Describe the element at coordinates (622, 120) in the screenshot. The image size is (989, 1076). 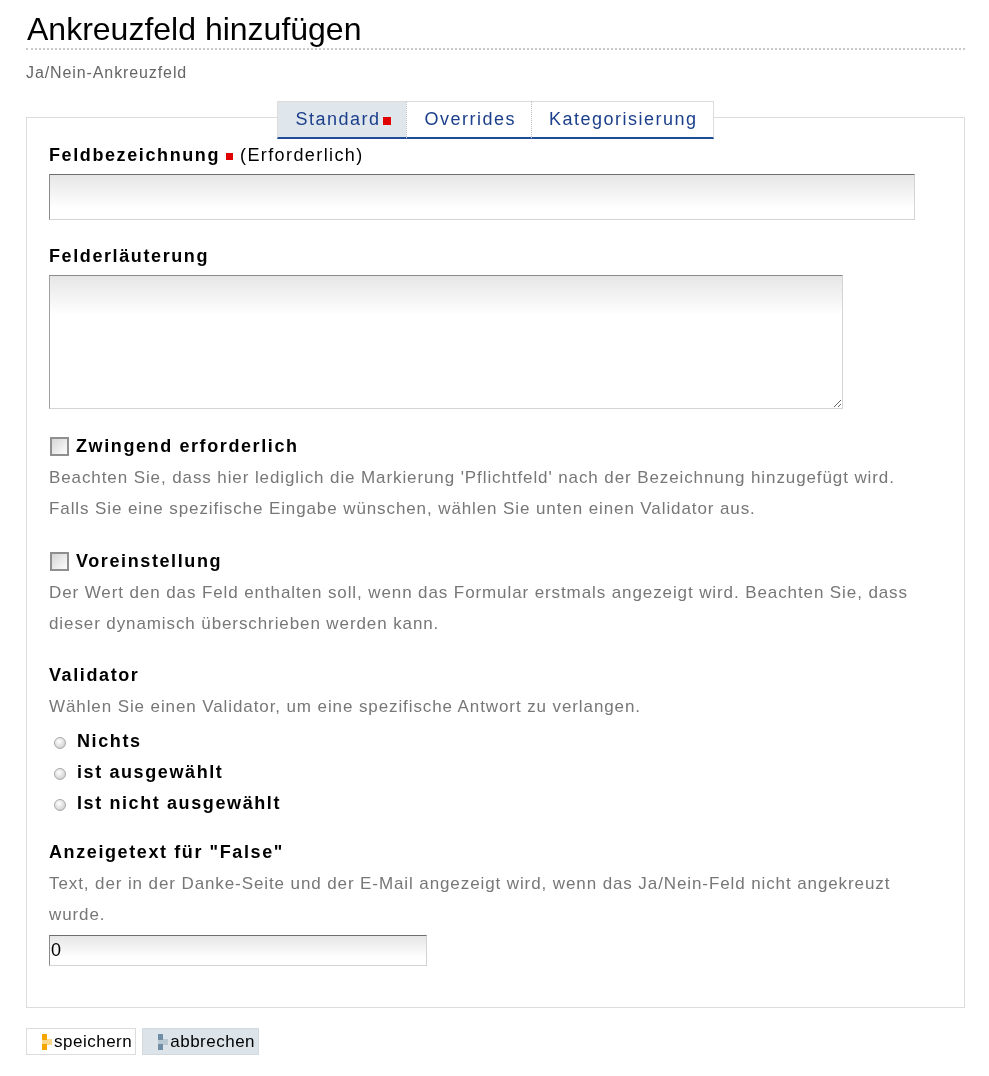
I see `tab: Kategorisierung` at that location.